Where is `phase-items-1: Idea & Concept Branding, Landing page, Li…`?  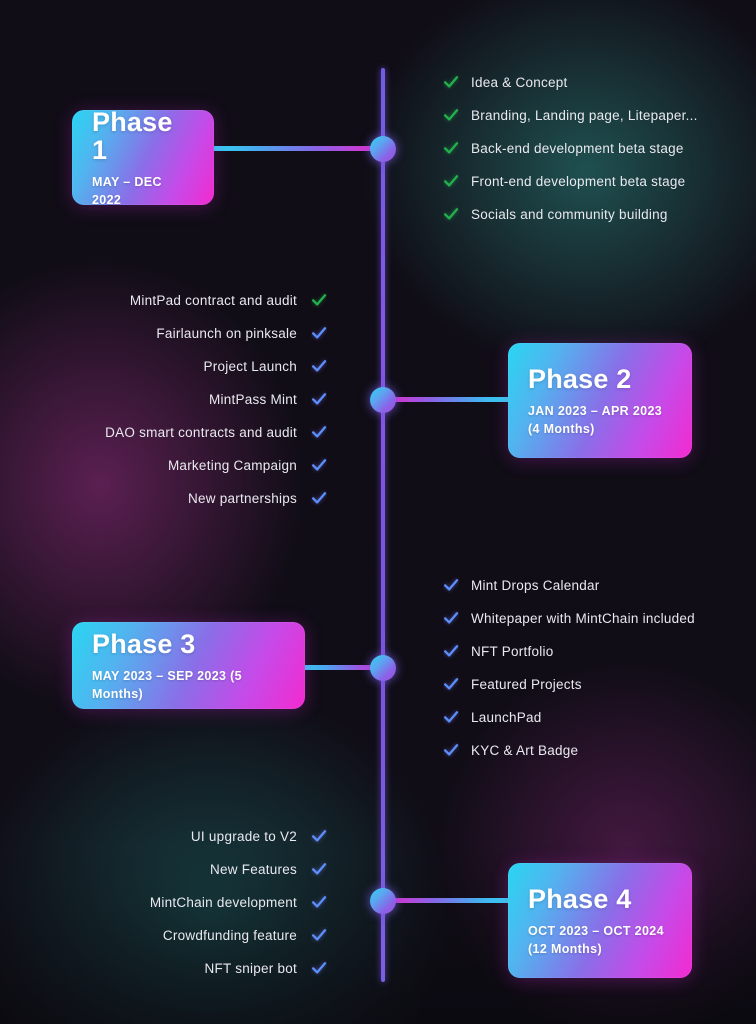
phase-items-1: Idea & Concept Branding, Landing page, Li… is located at coordinates (570, 148).